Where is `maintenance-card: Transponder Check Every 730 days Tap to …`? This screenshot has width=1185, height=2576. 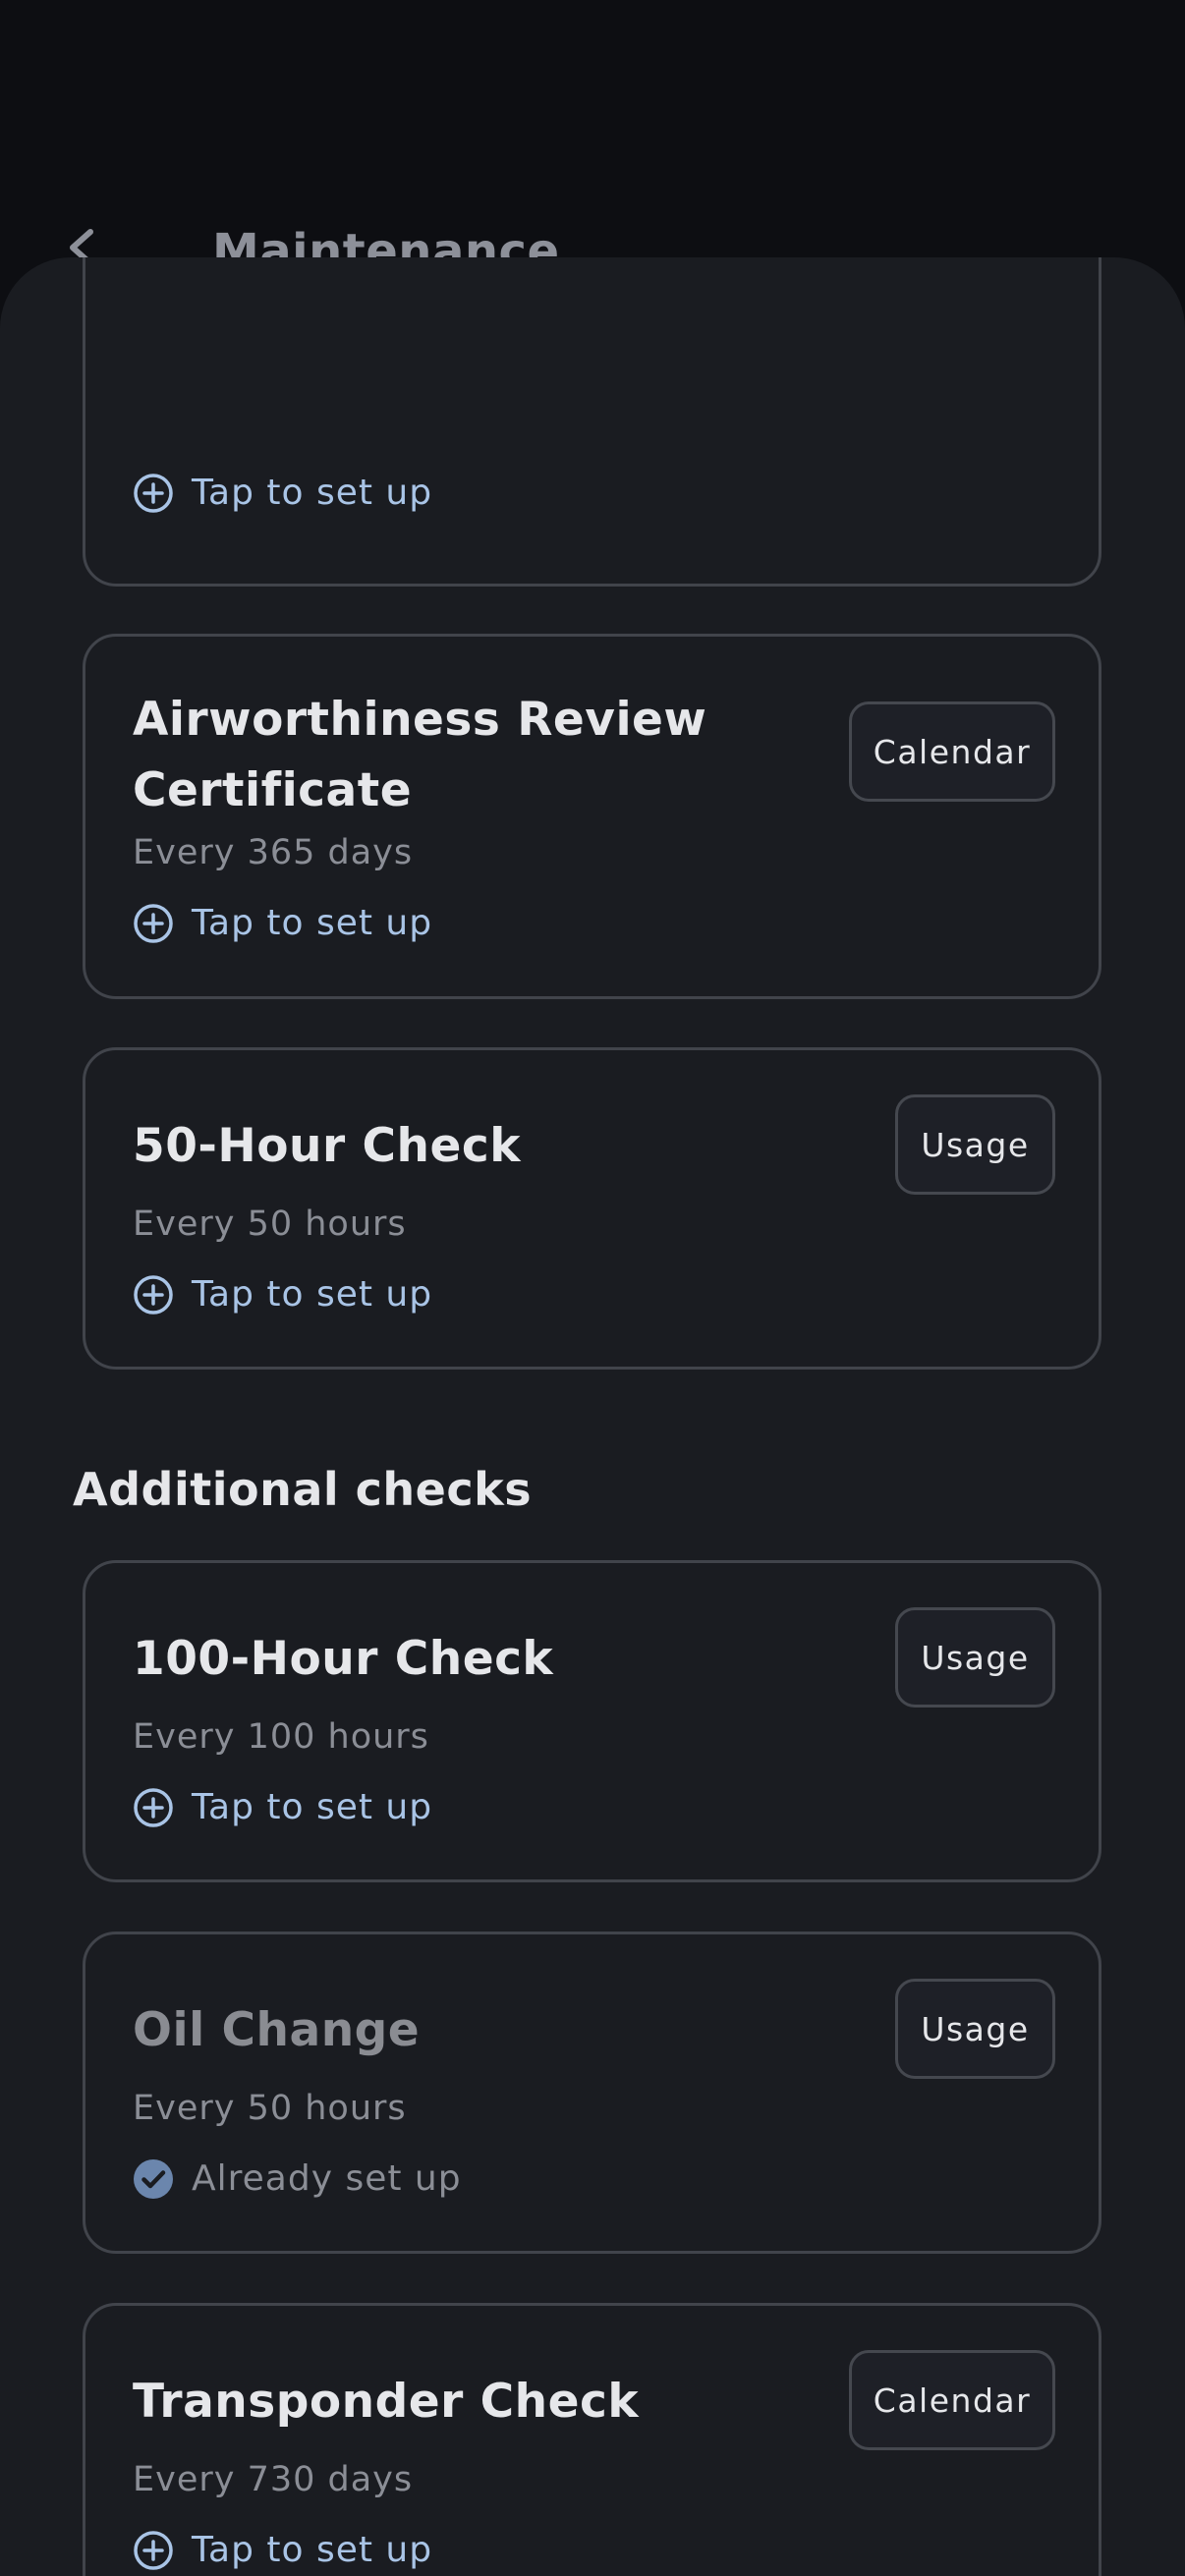
maintenance-card: Transponder Check Every 730 days Tap to … is located at coordinates (592, 2439).